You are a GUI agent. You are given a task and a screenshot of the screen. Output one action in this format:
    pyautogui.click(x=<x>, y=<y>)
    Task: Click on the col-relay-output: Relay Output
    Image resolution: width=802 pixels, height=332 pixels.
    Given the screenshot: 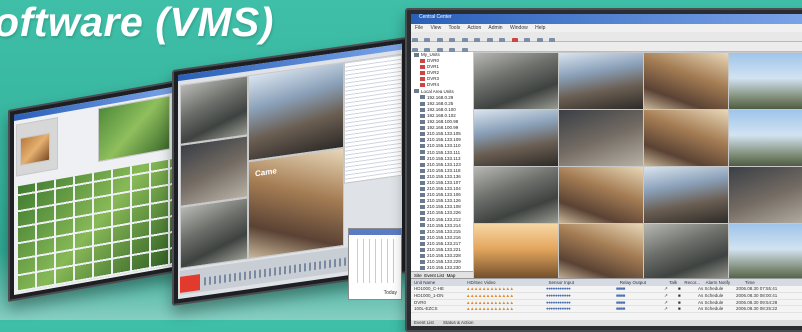 What is the action you would take?
    pyautogui.click(x=644, y=282)
    